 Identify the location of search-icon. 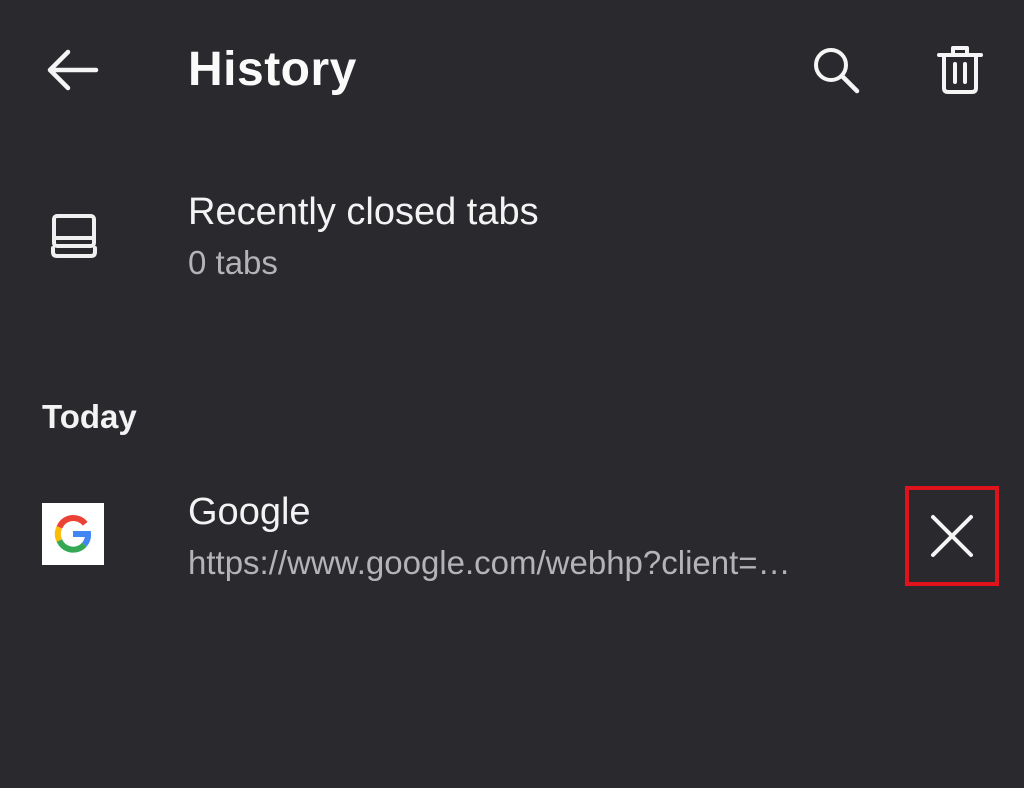
(836, 70).